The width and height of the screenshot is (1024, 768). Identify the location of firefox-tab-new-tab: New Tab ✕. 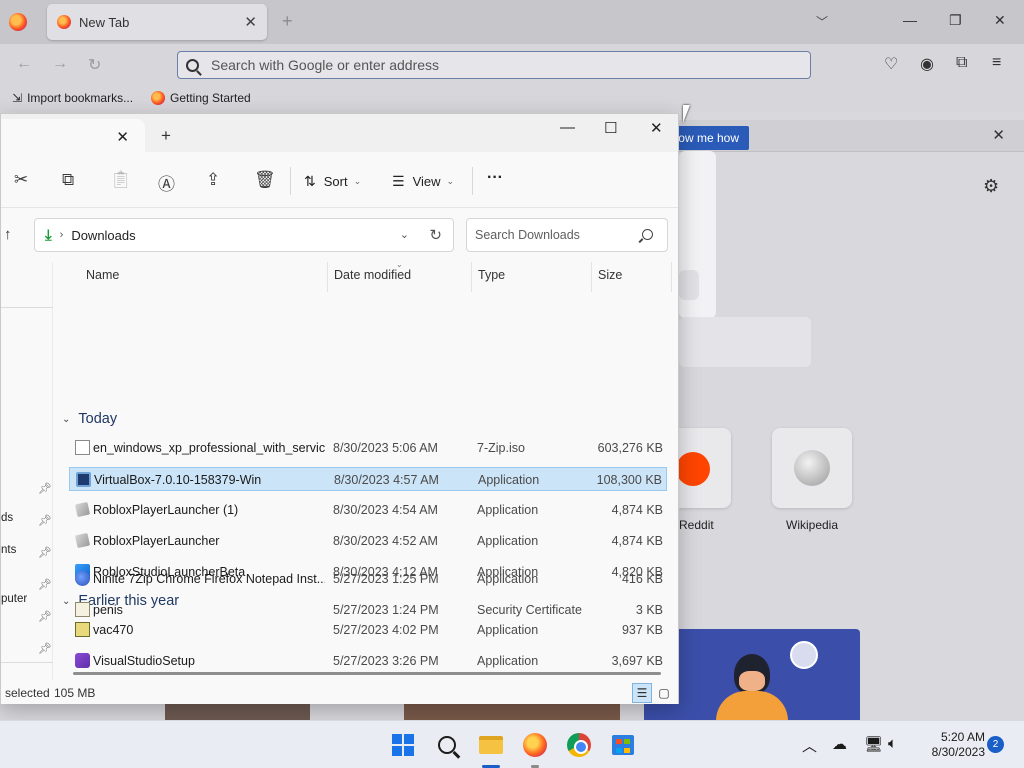
(157, 22).